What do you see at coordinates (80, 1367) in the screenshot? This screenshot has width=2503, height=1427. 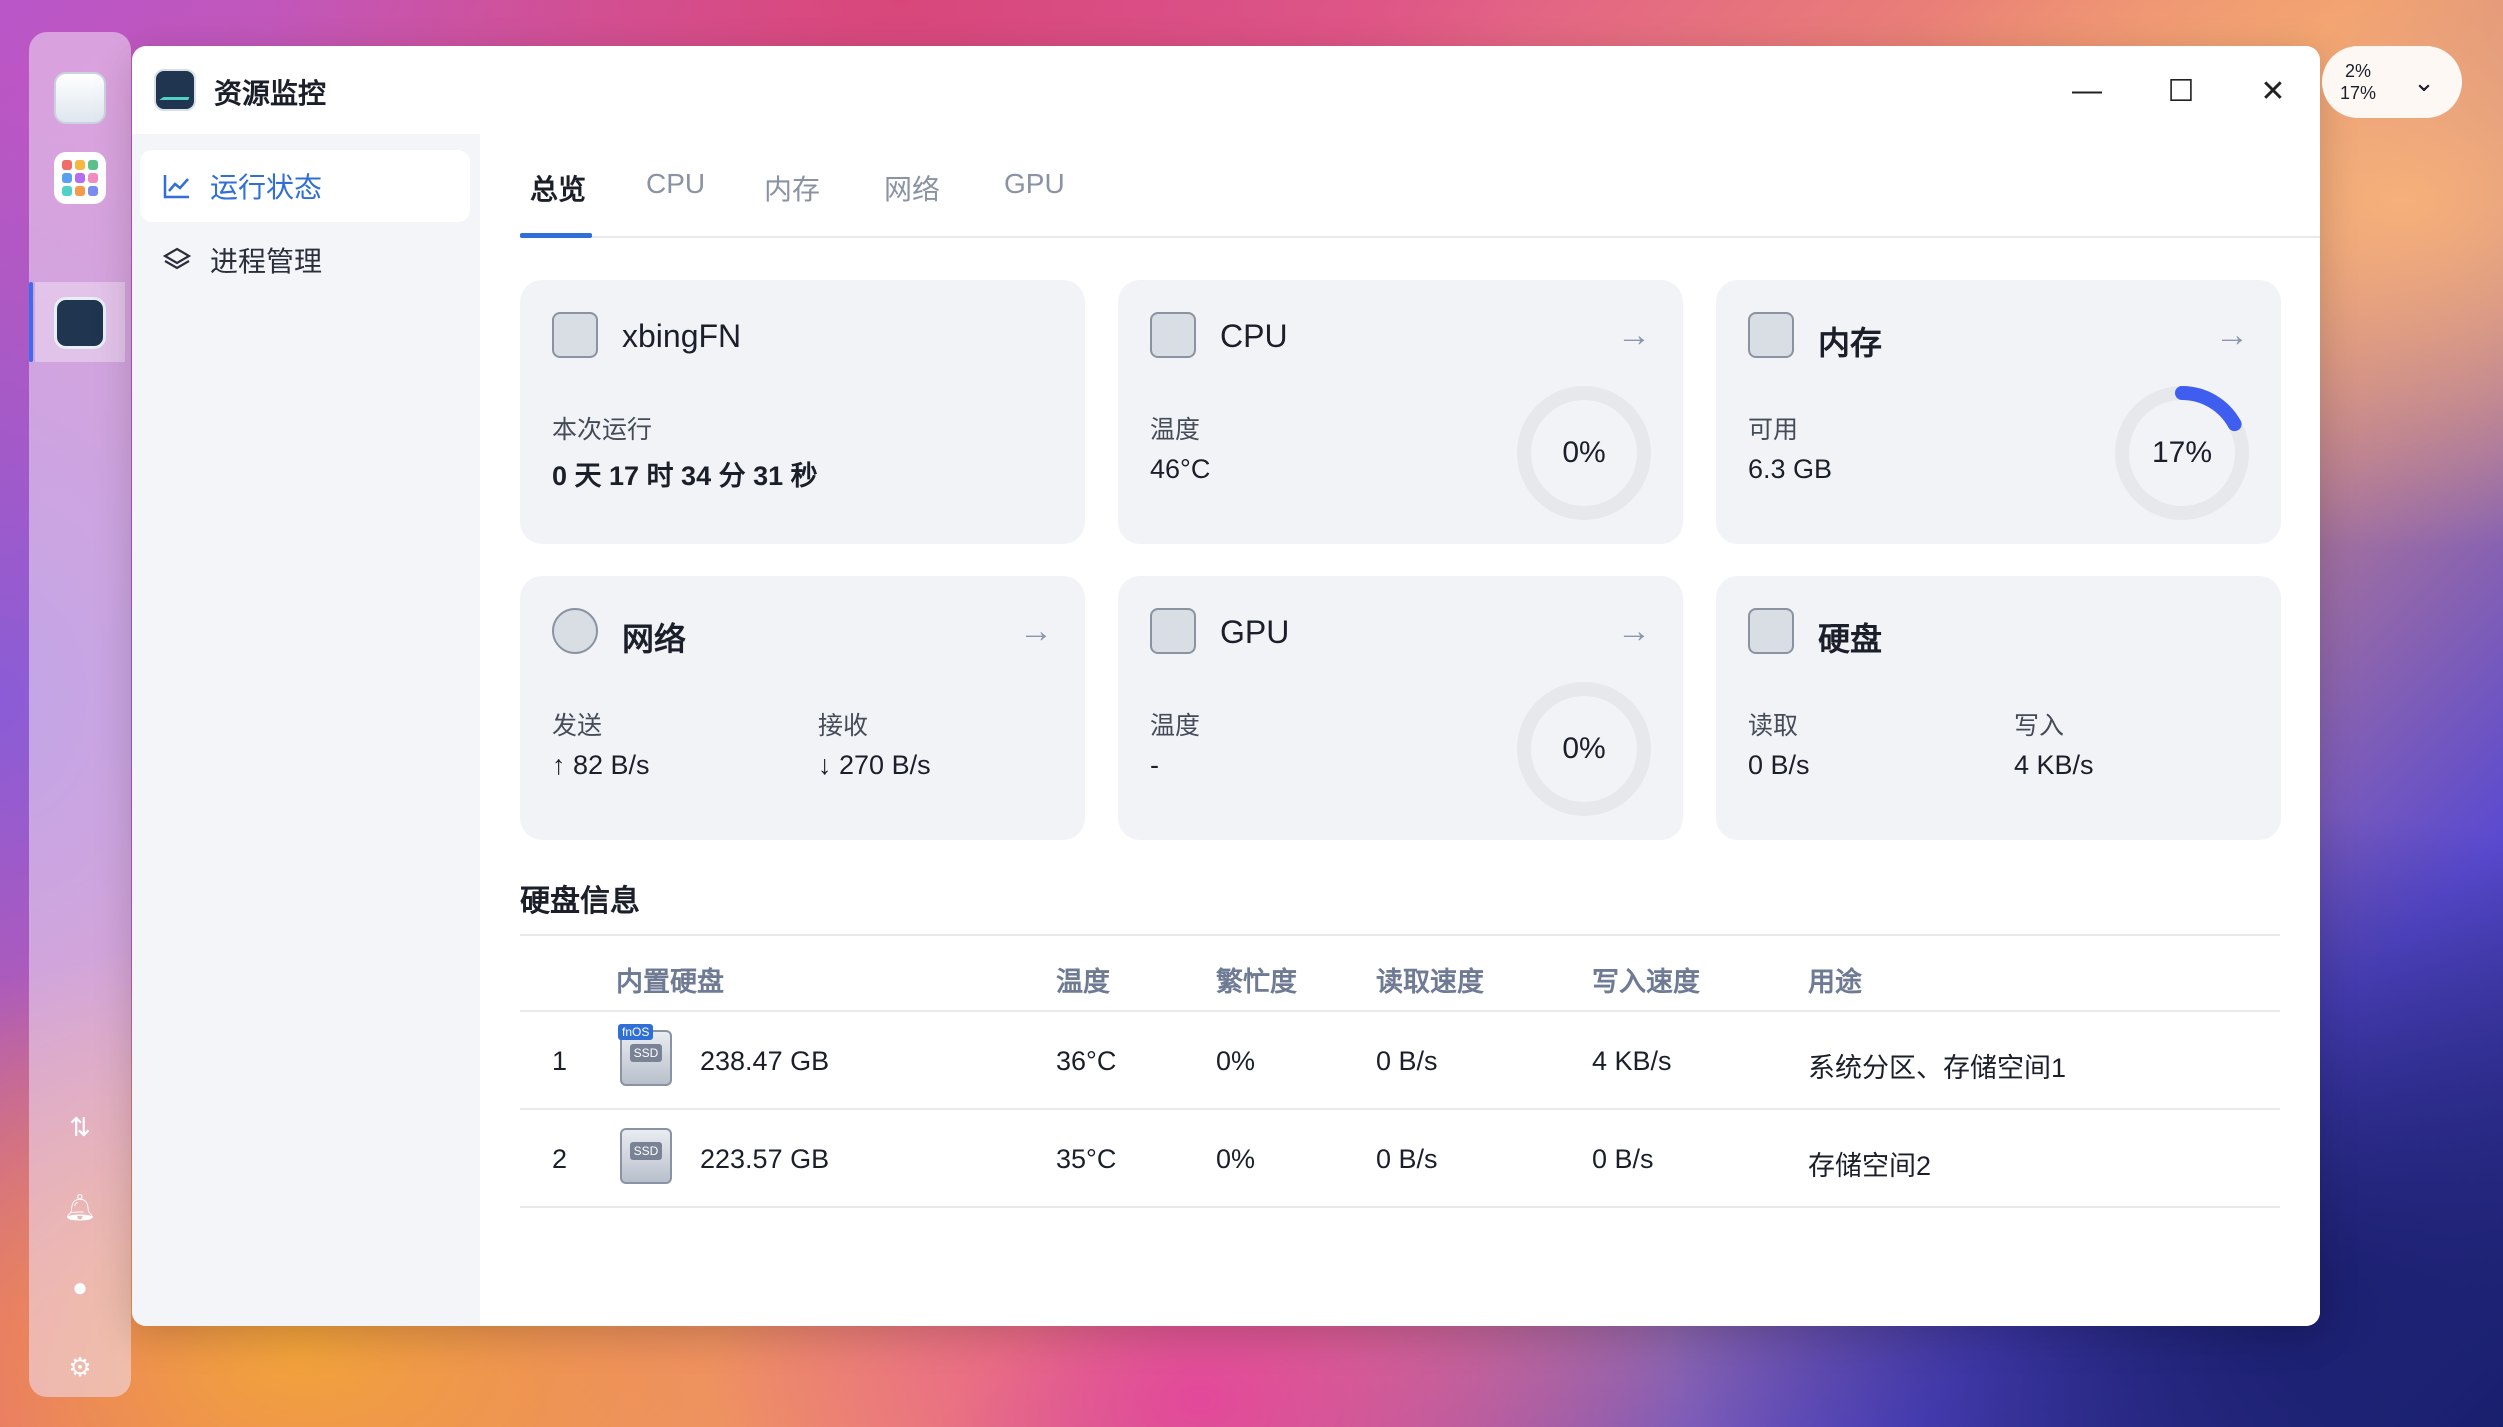 I see `gear-icon: ⚙` at bounding box center [80, 1367].